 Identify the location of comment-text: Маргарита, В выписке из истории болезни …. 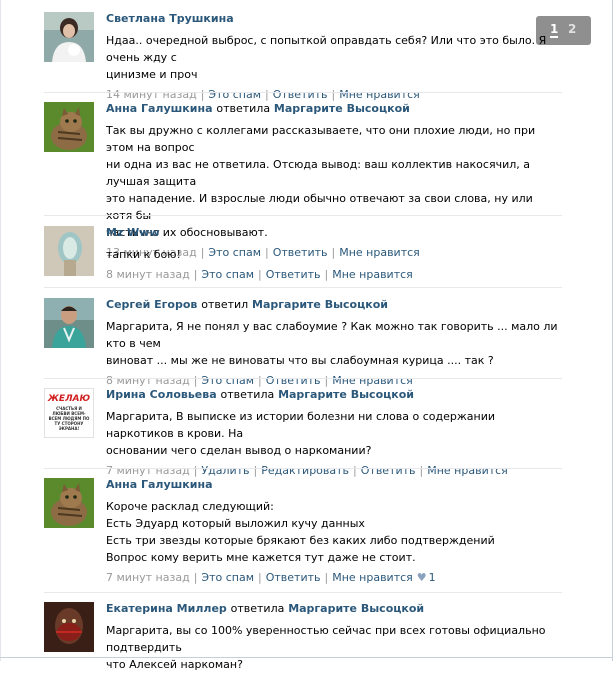
(300, 433).